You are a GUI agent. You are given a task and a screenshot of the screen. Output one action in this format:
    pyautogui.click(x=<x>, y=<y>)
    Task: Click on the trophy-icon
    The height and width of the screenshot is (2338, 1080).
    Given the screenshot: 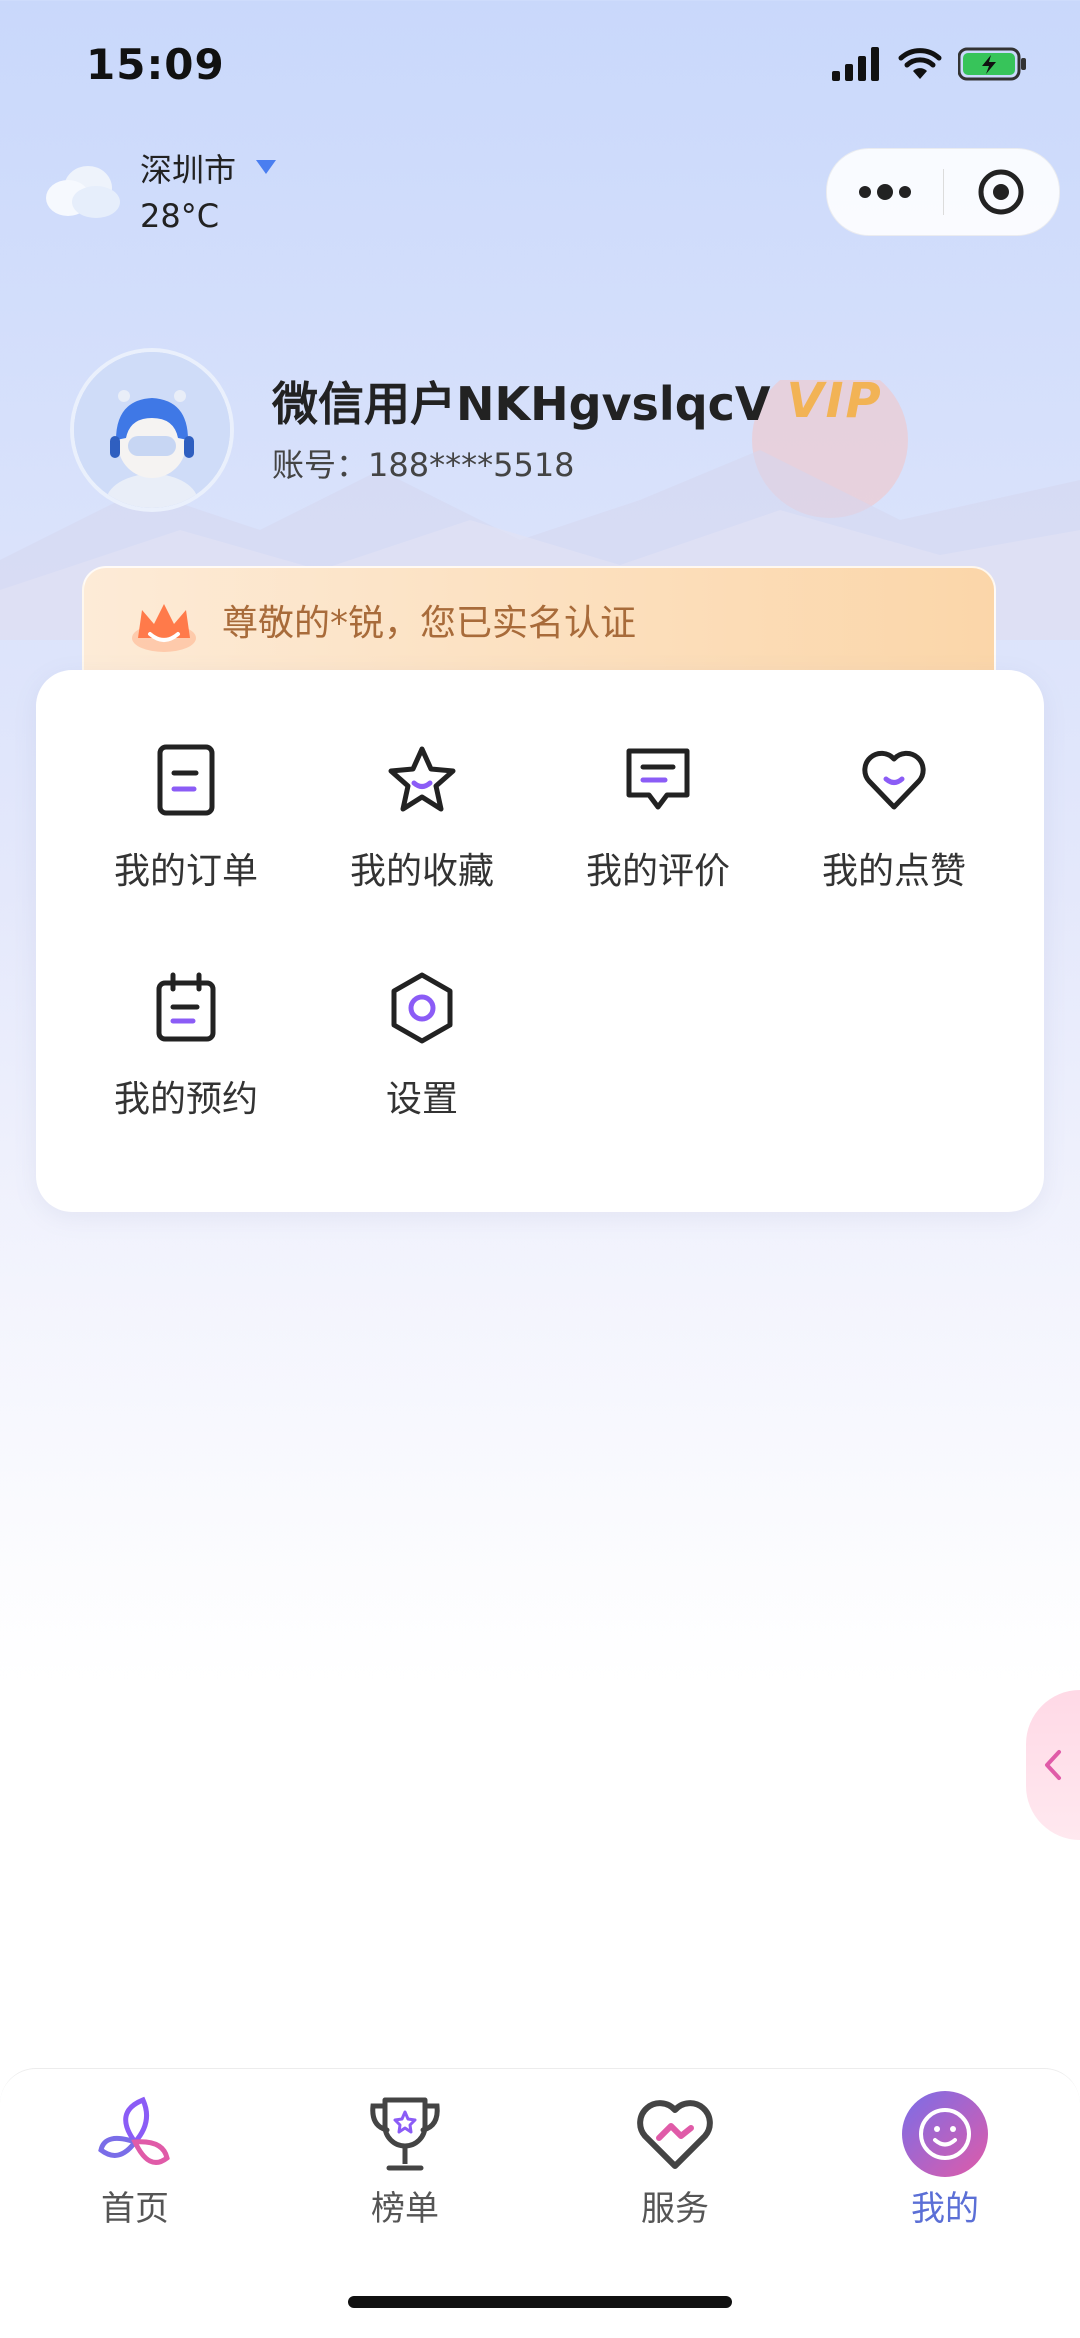 What is the action you would take?
    pyautogui.click(x=405, y=2134)
    